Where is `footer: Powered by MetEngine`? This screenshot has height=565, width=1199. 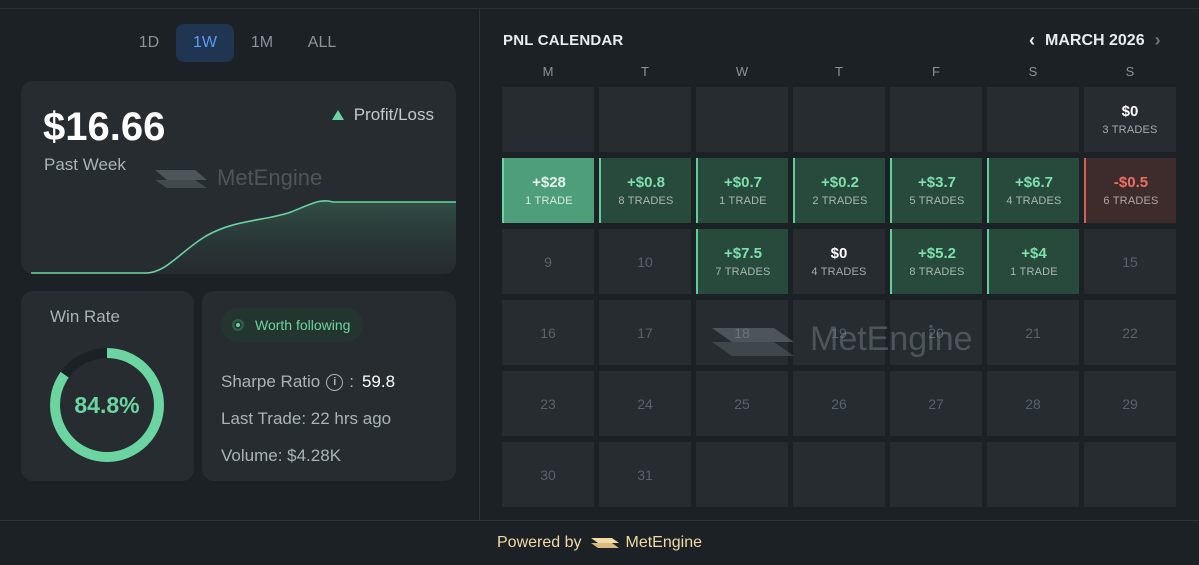
footer: Powered by MetEngine is located at coordinates (599, 543).